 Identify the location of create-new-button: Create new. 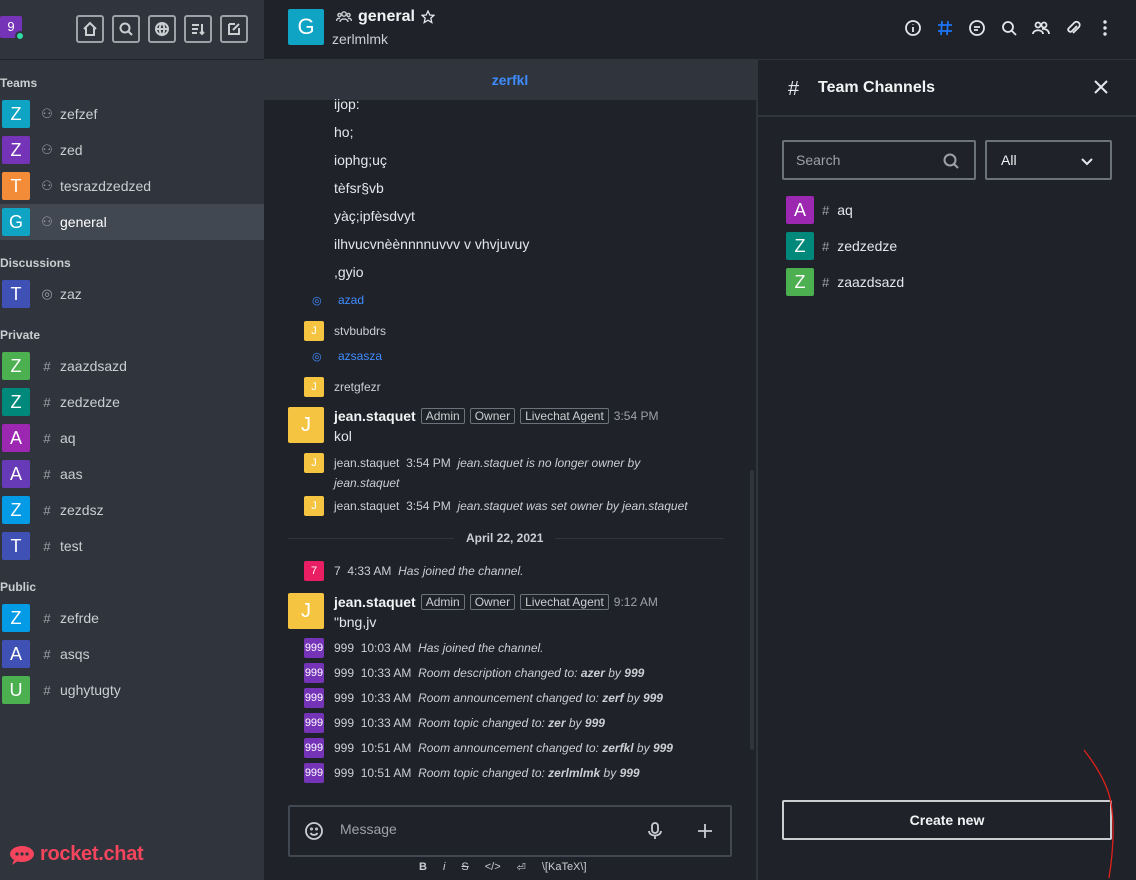
(947, 820).